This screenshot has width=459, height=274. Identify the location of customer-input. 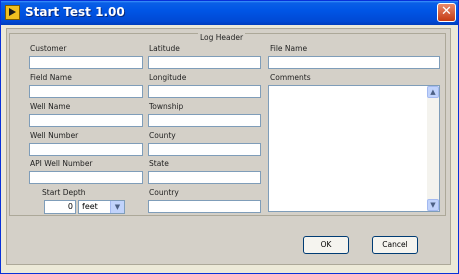
(86, 62).